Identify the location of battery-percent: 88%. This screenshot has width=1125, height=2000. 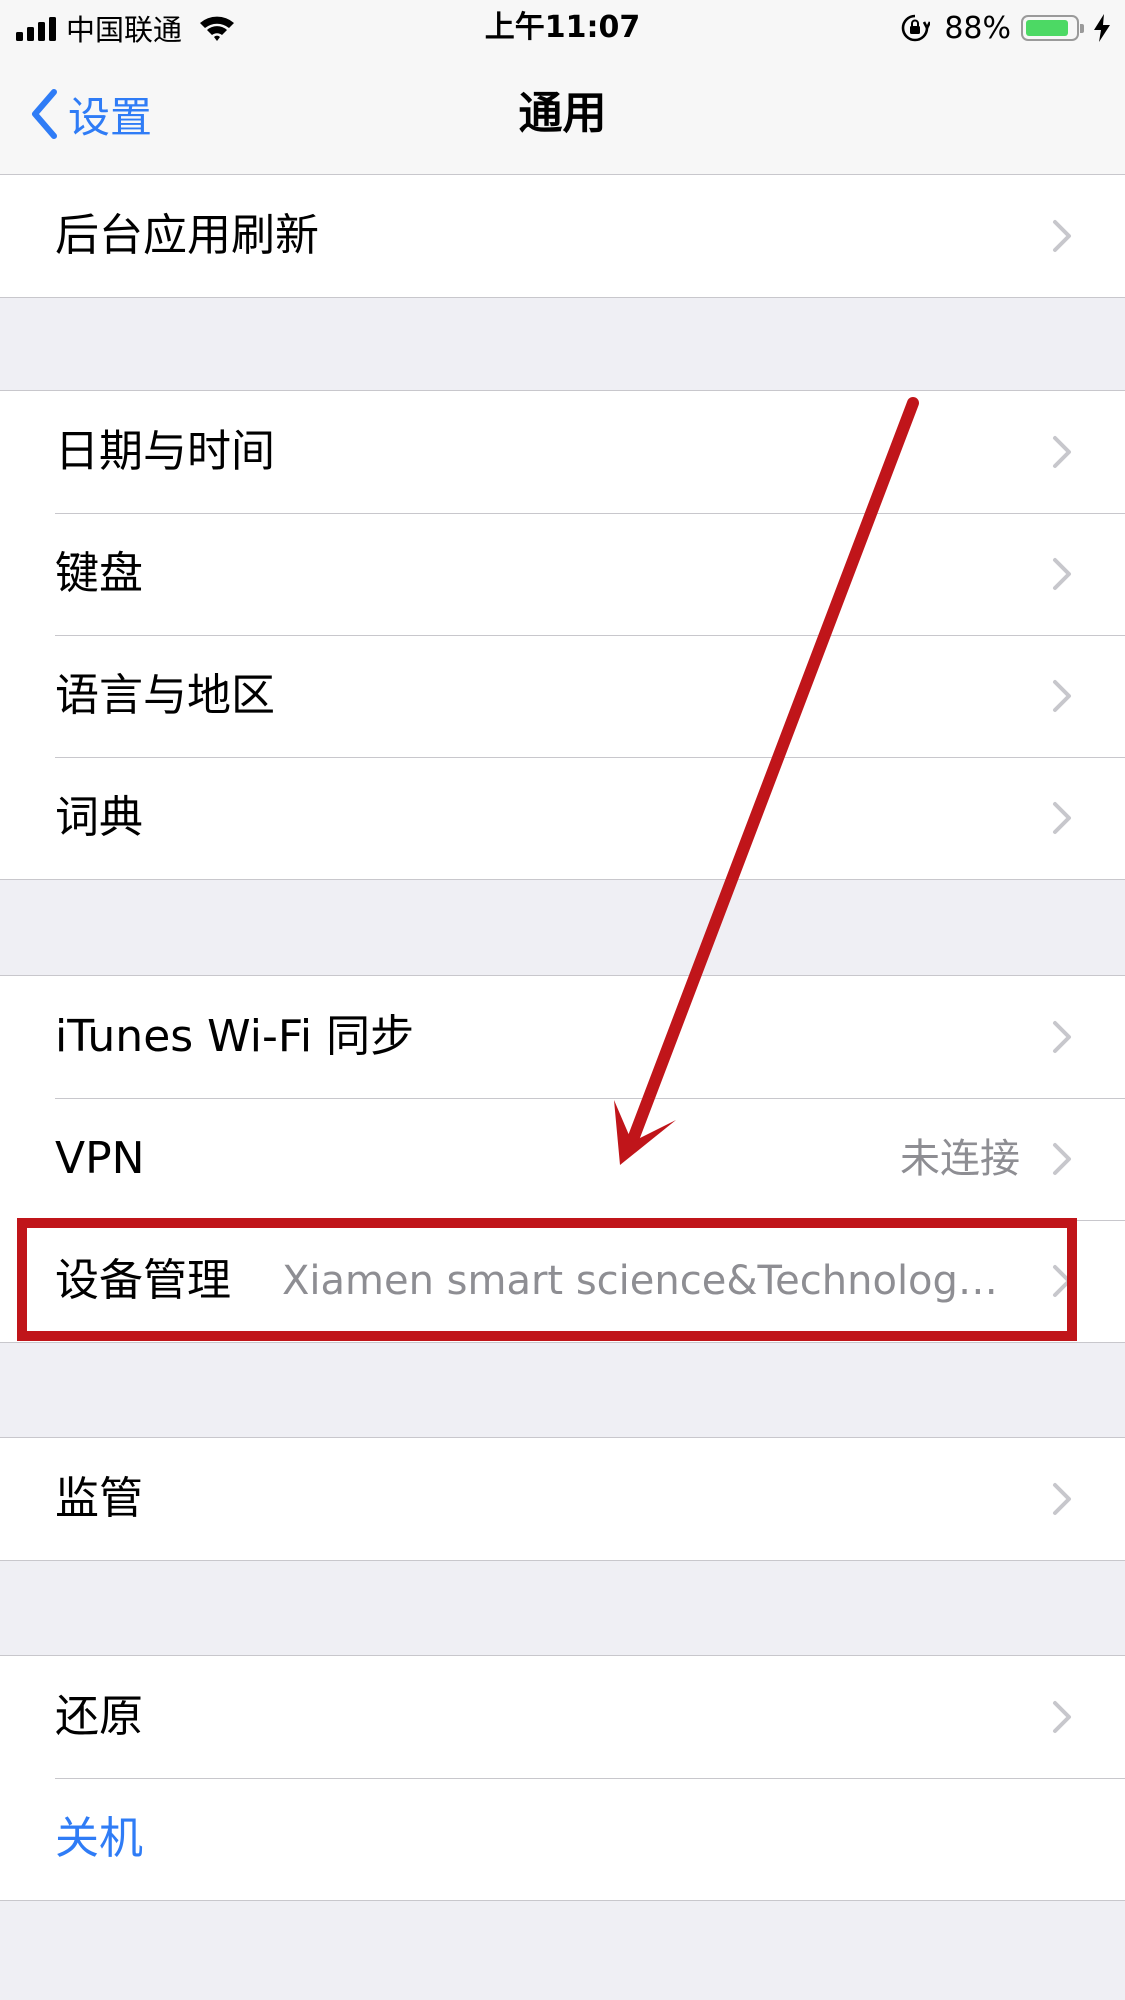
(977, 28).